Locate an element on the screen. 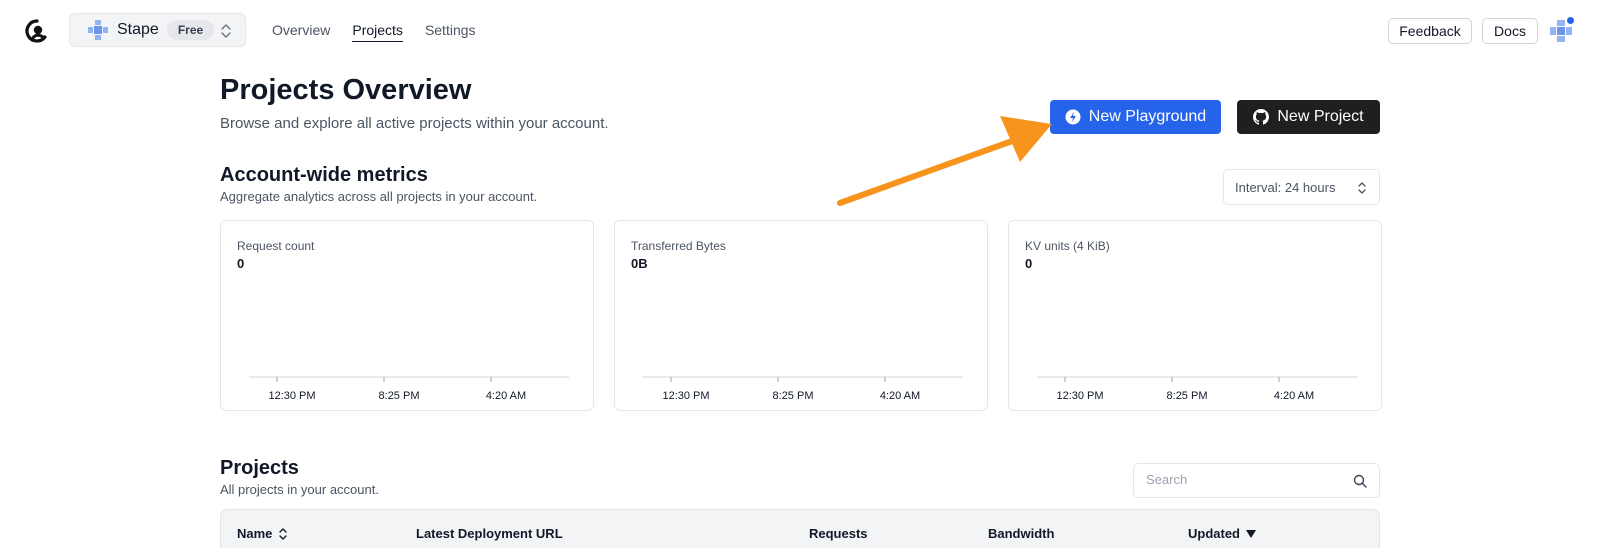 The image size is (1600, 548). interval-select: Interval: 24 hours is located at coordinates (1301, 187).